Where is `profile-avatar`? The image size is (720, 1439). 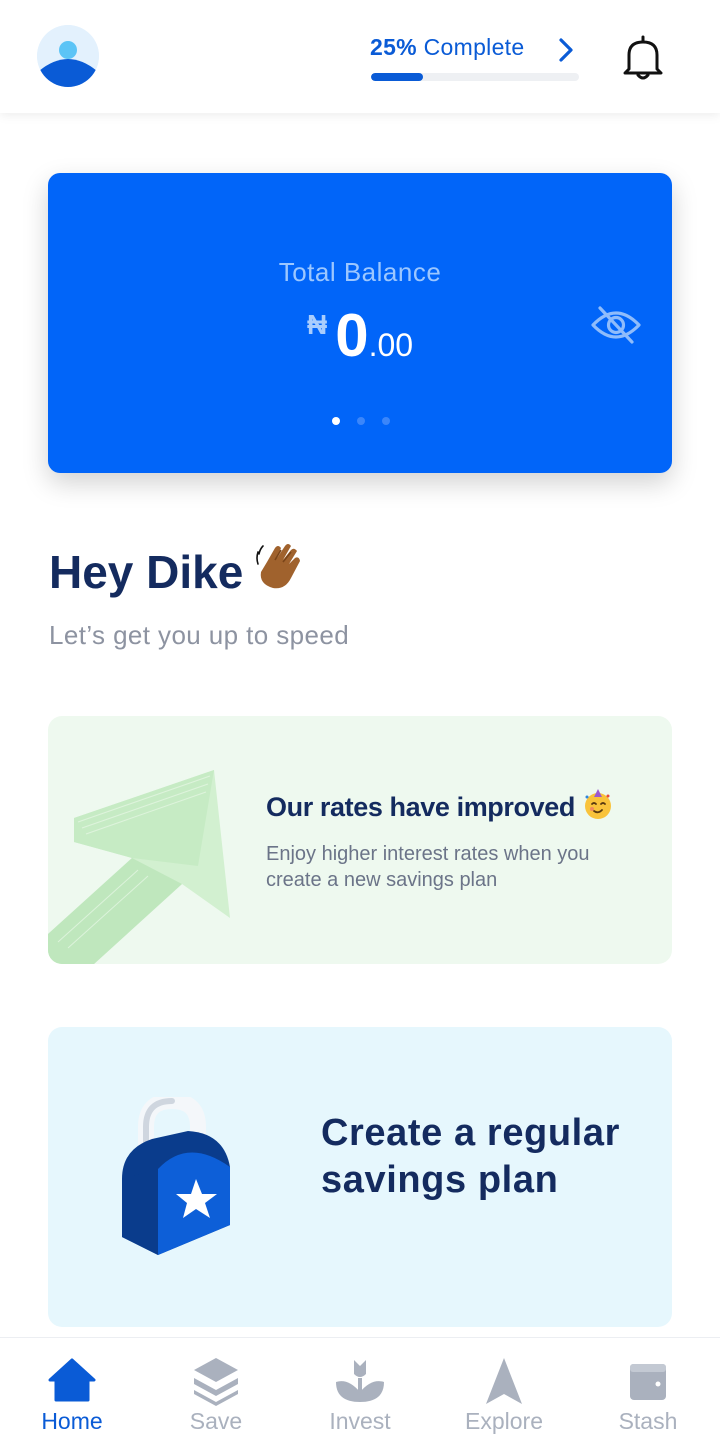
profile-avatar is located at coordinates (68, 56).